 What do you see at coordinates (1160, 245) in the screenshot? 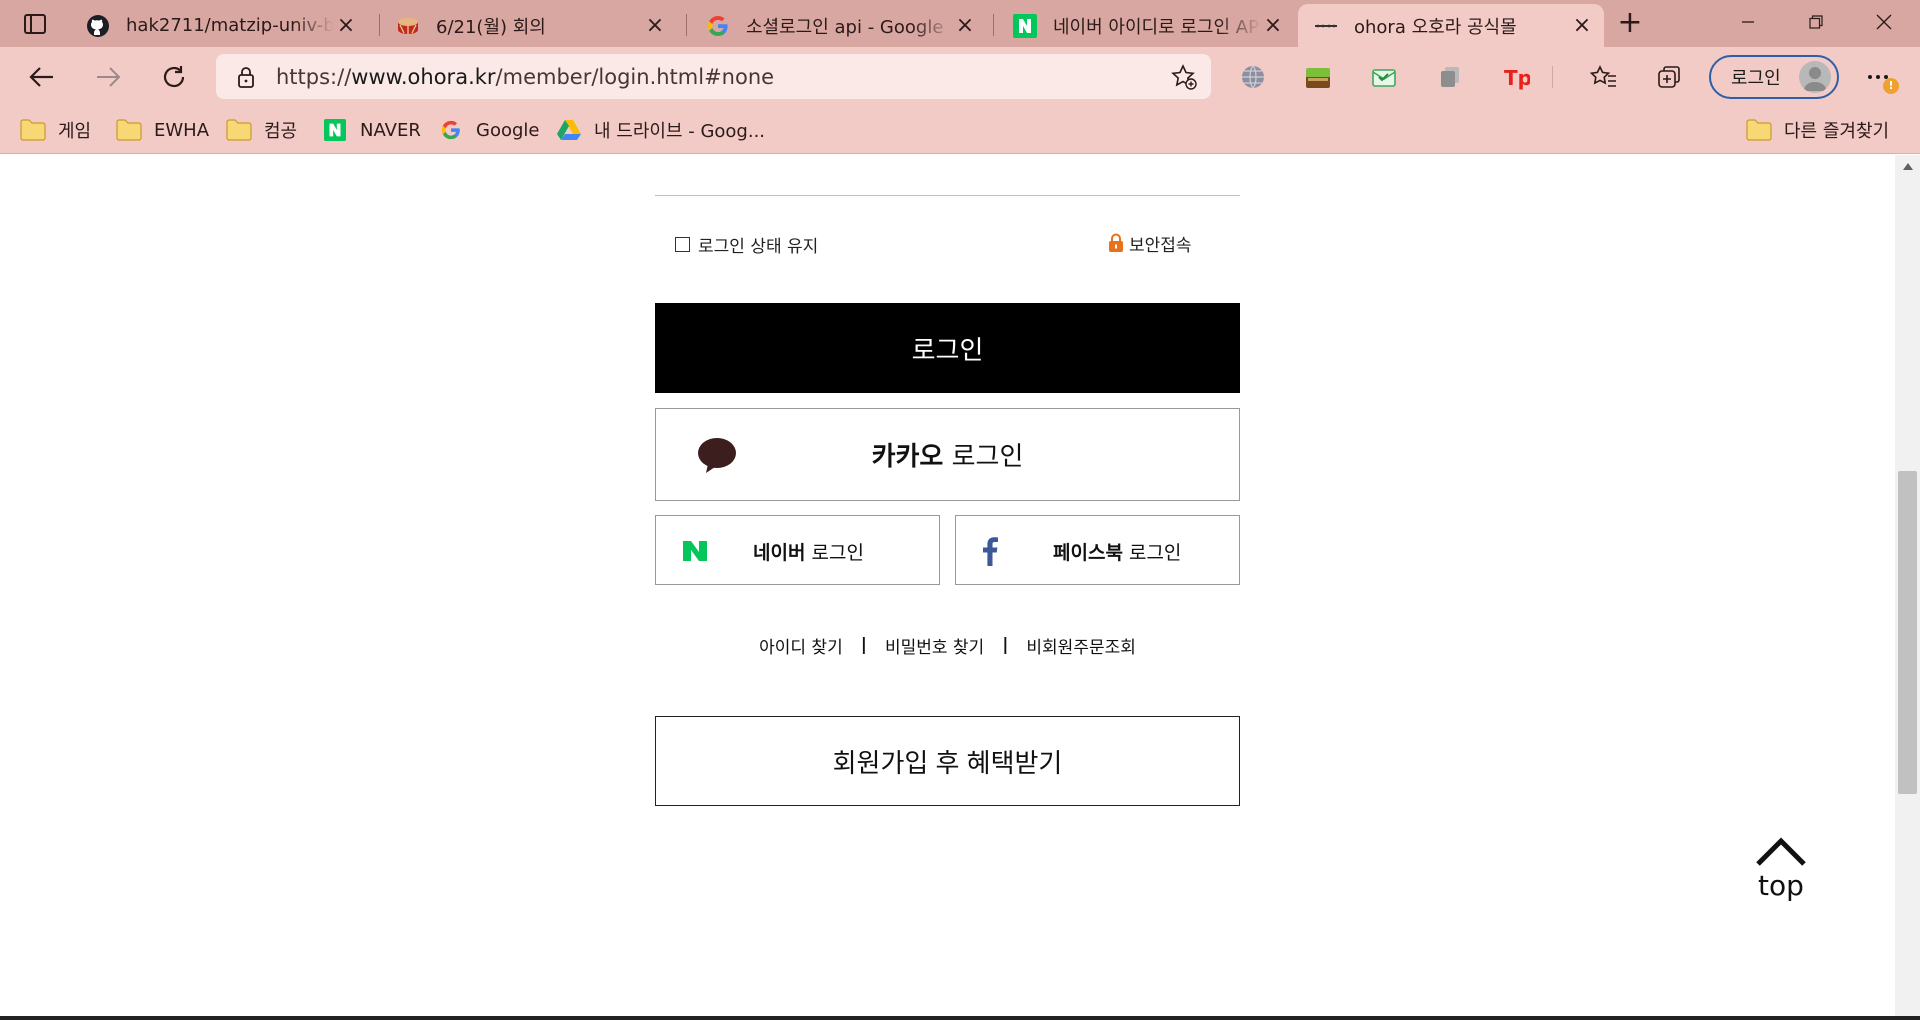
I see `secure-access-label: 보안접속` at bounding box center [1160, 245].